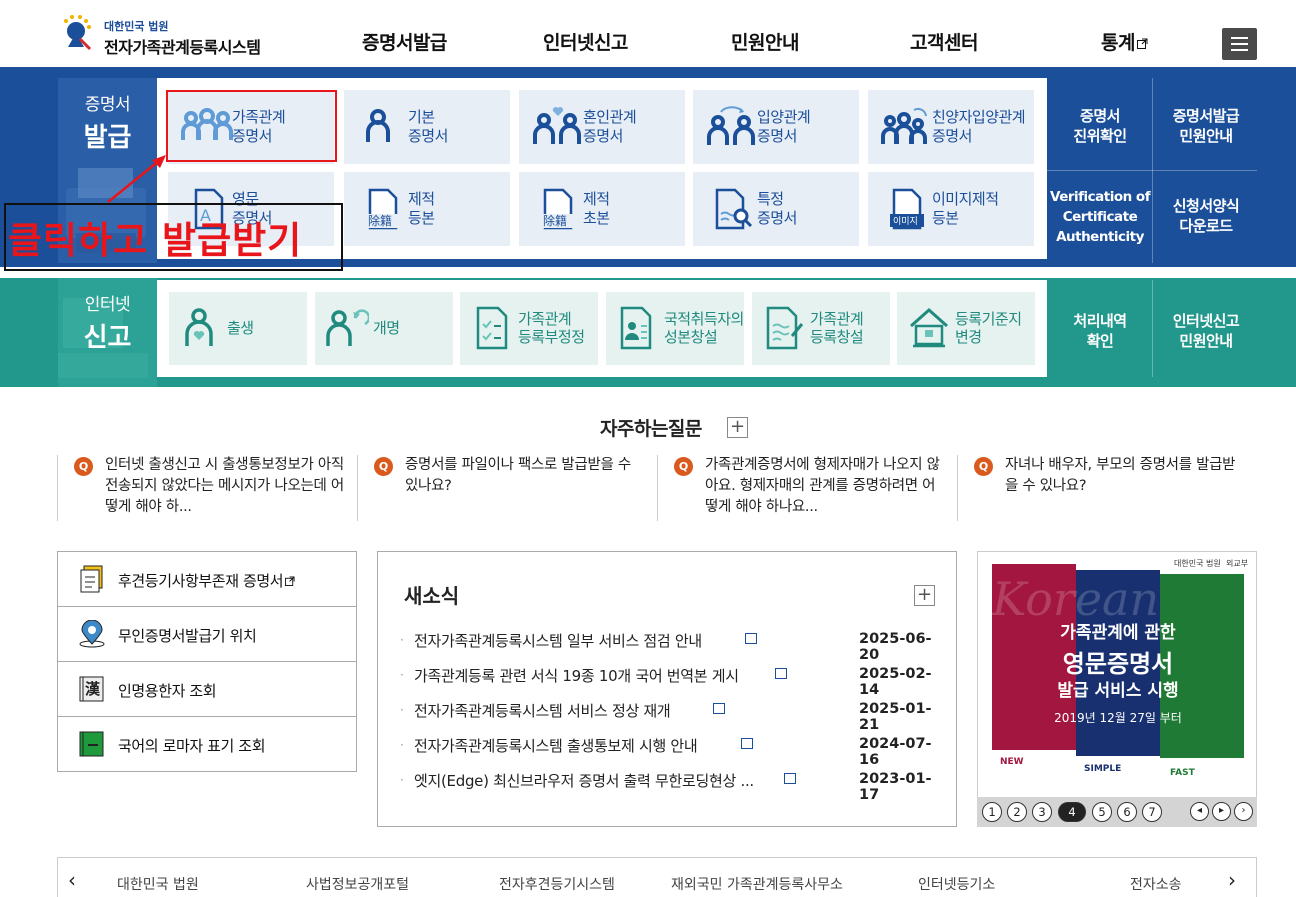 The image size is (1296, 897). Describe the element at coordinates (585, 41) in the screenshot. I see `nav-report: 인터넷신고` at that location.